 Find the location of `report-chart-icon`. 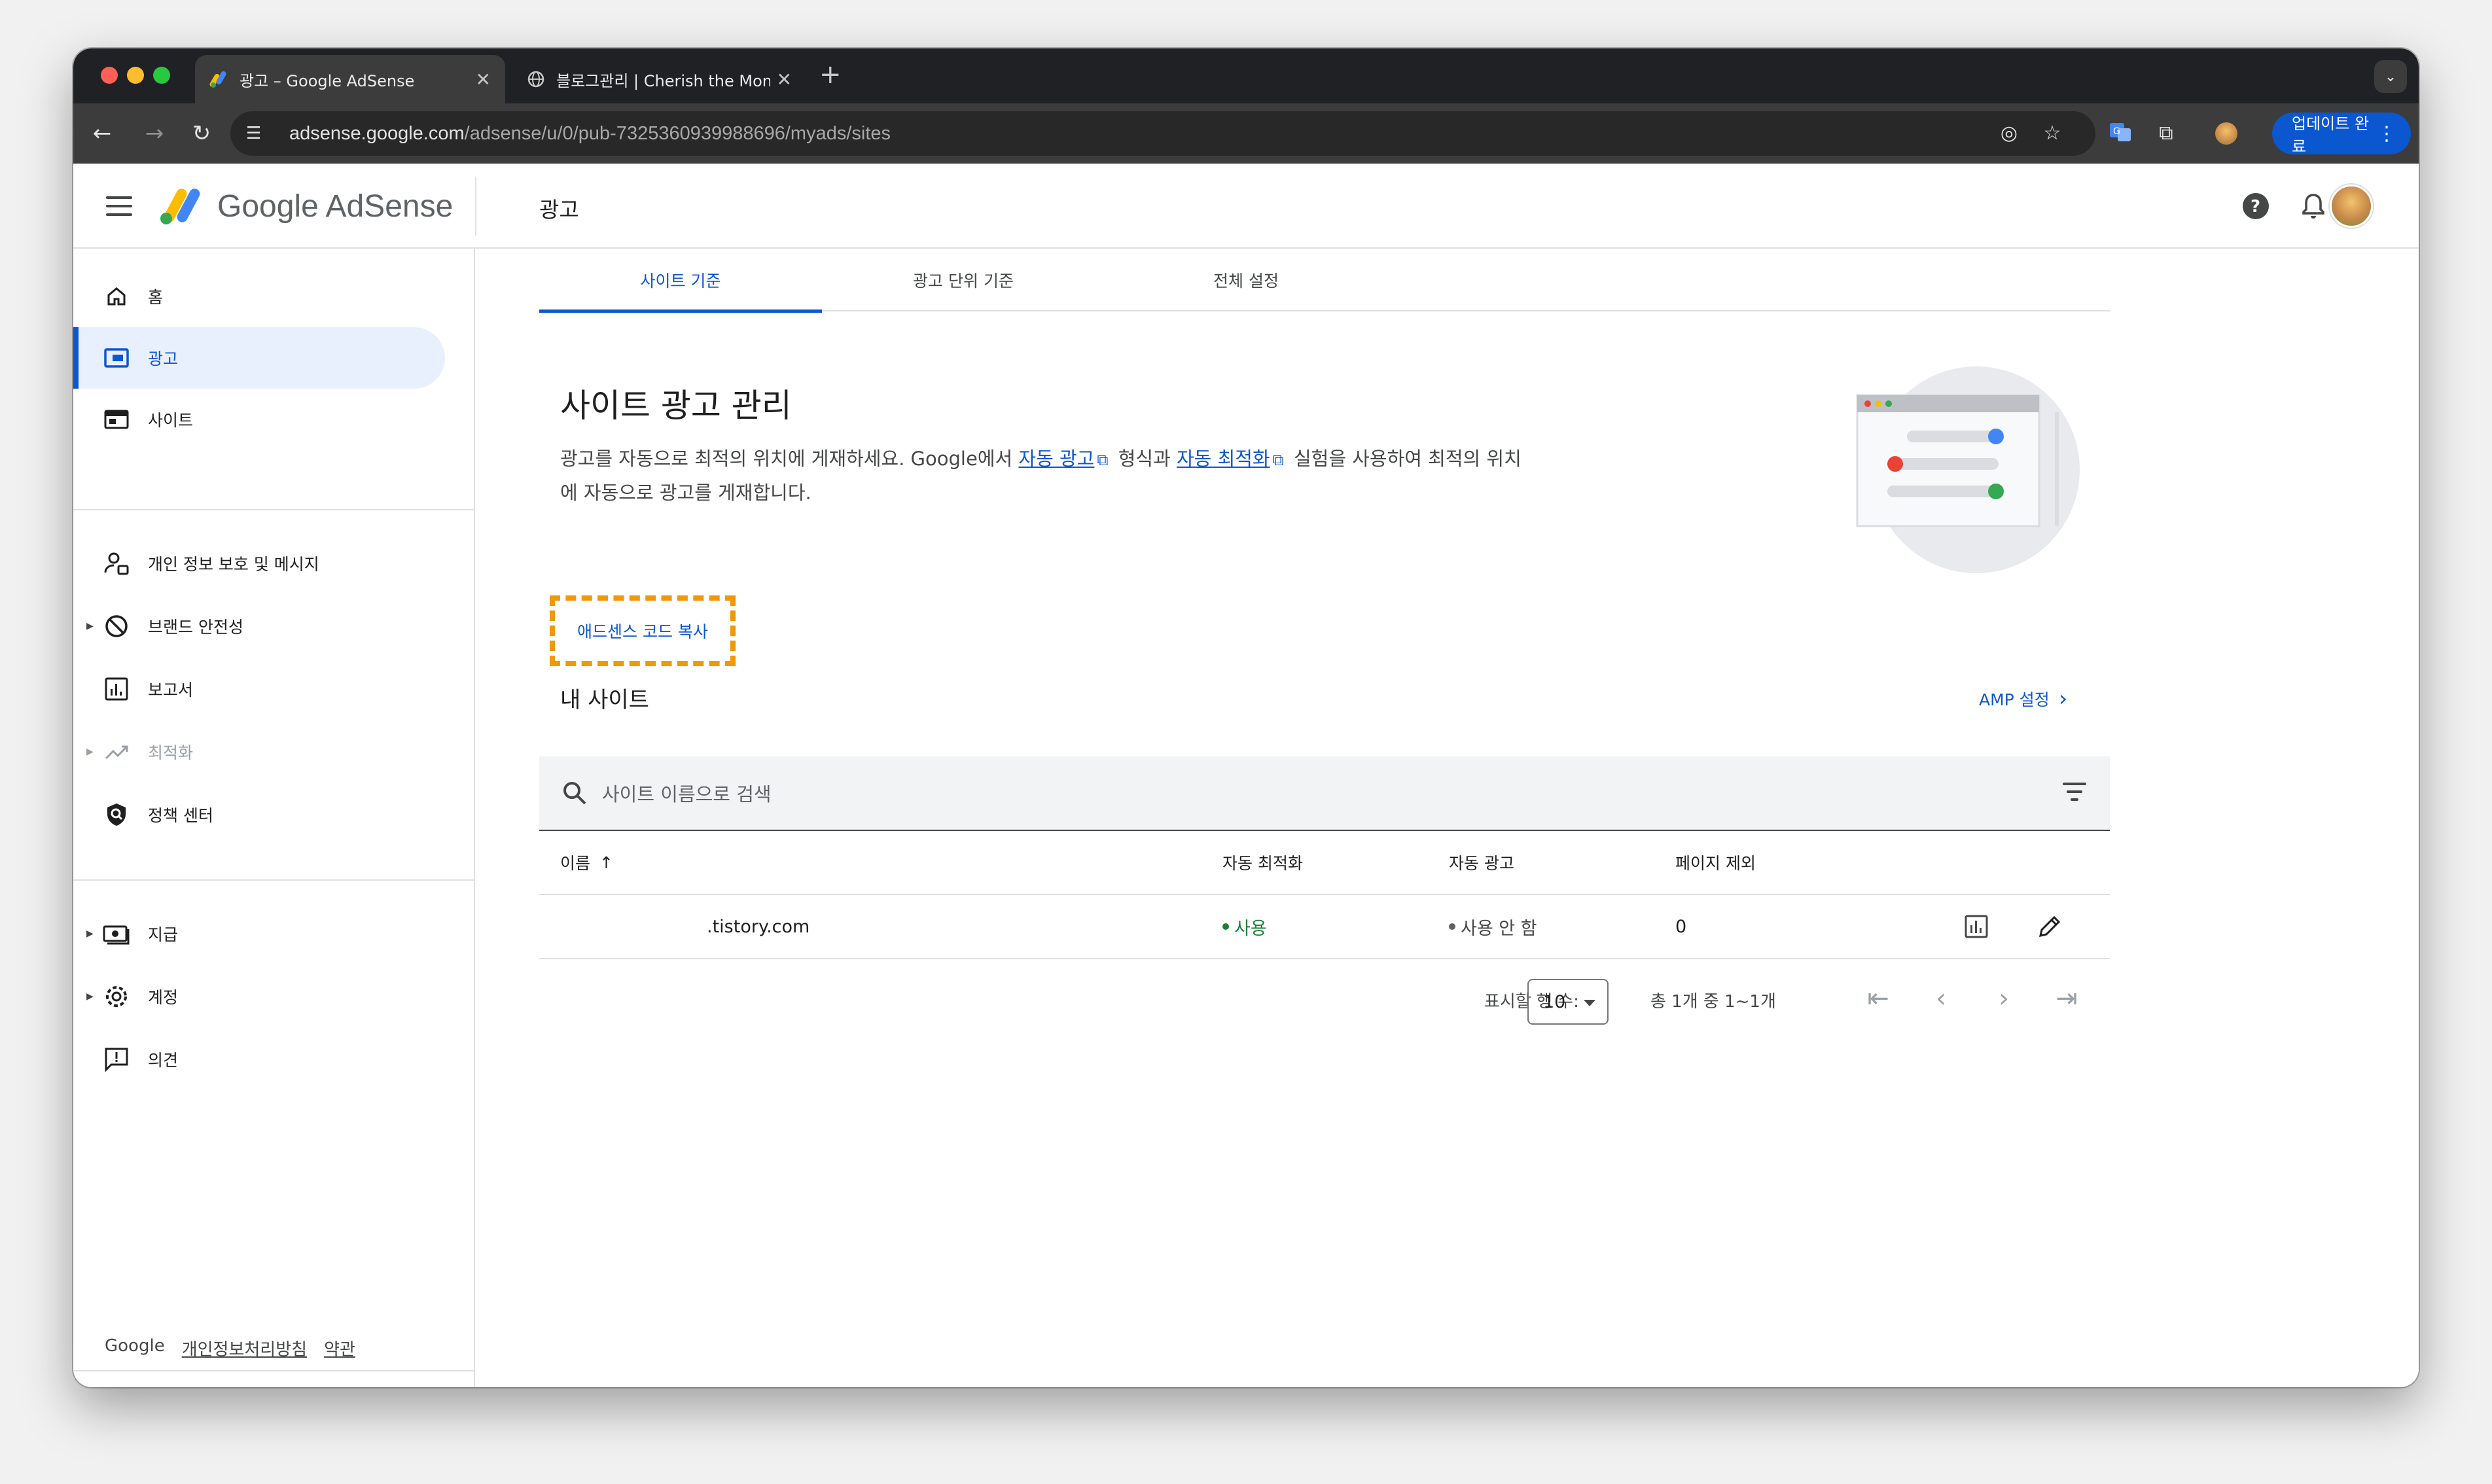

report-chart-icon is located at coordinates (1976, 927).